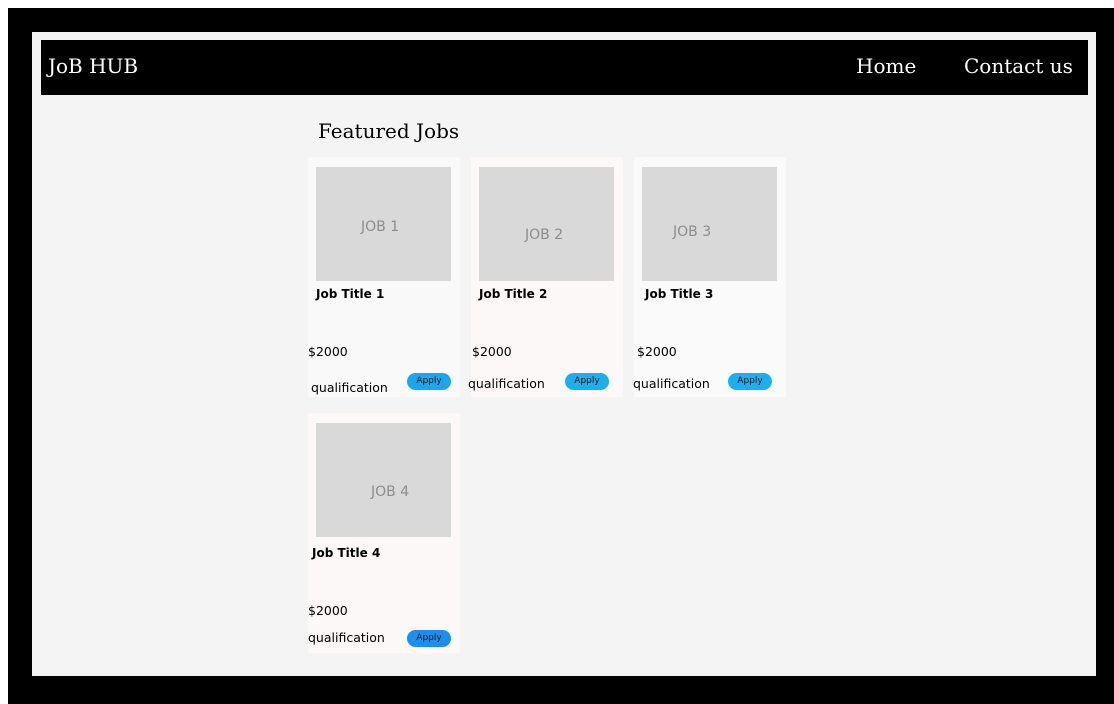  Describe the element at coordinates (679, 294) in the screenshot. I see `job-title: Job Title 3` at that location.